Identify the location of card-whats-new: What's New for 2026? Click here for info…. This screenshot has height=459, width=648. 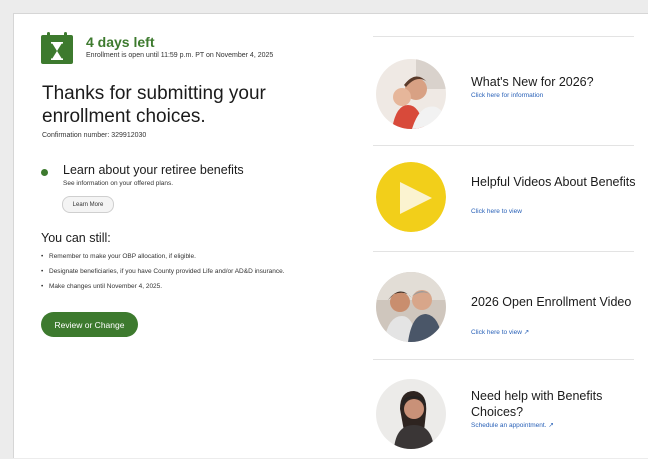
(507, 99).